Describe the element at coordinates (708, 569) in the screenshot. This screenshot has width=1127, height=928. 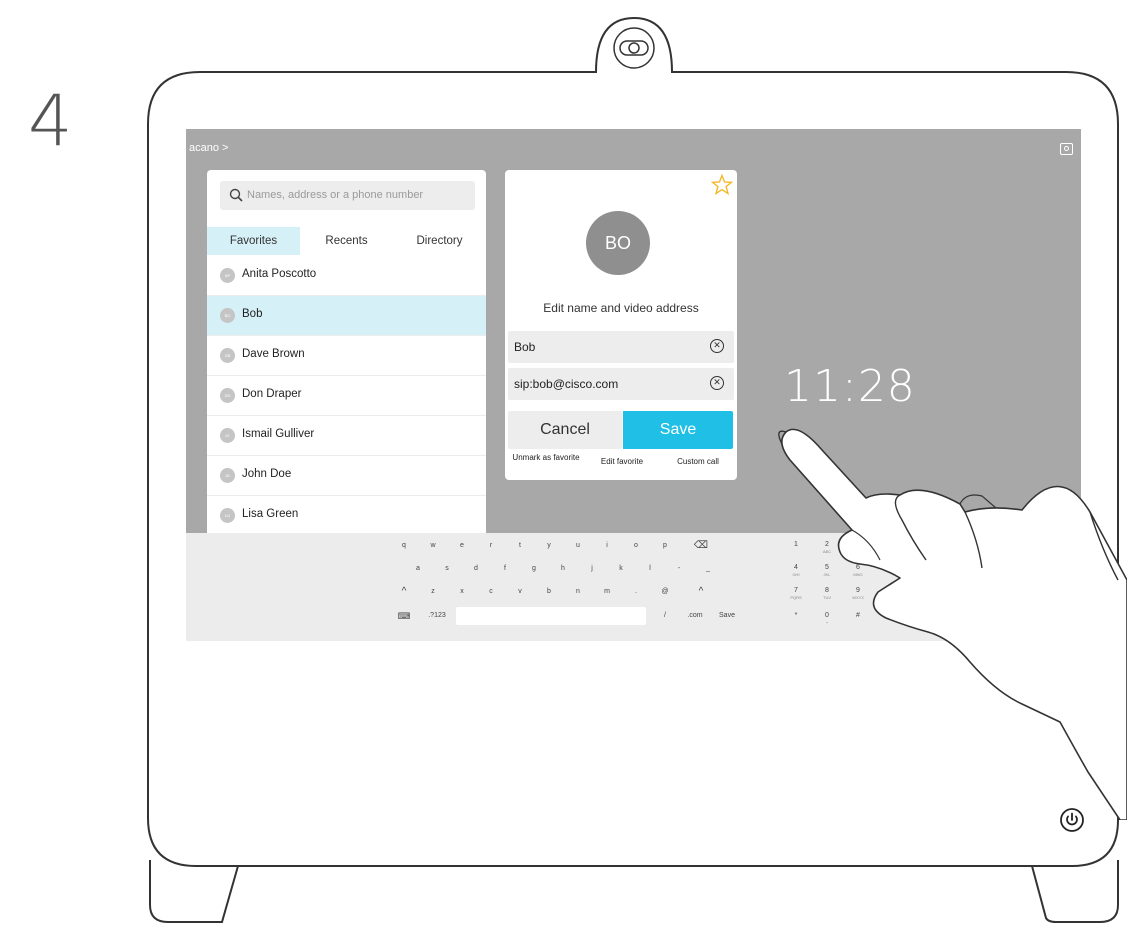
I see `key: _` at that location.